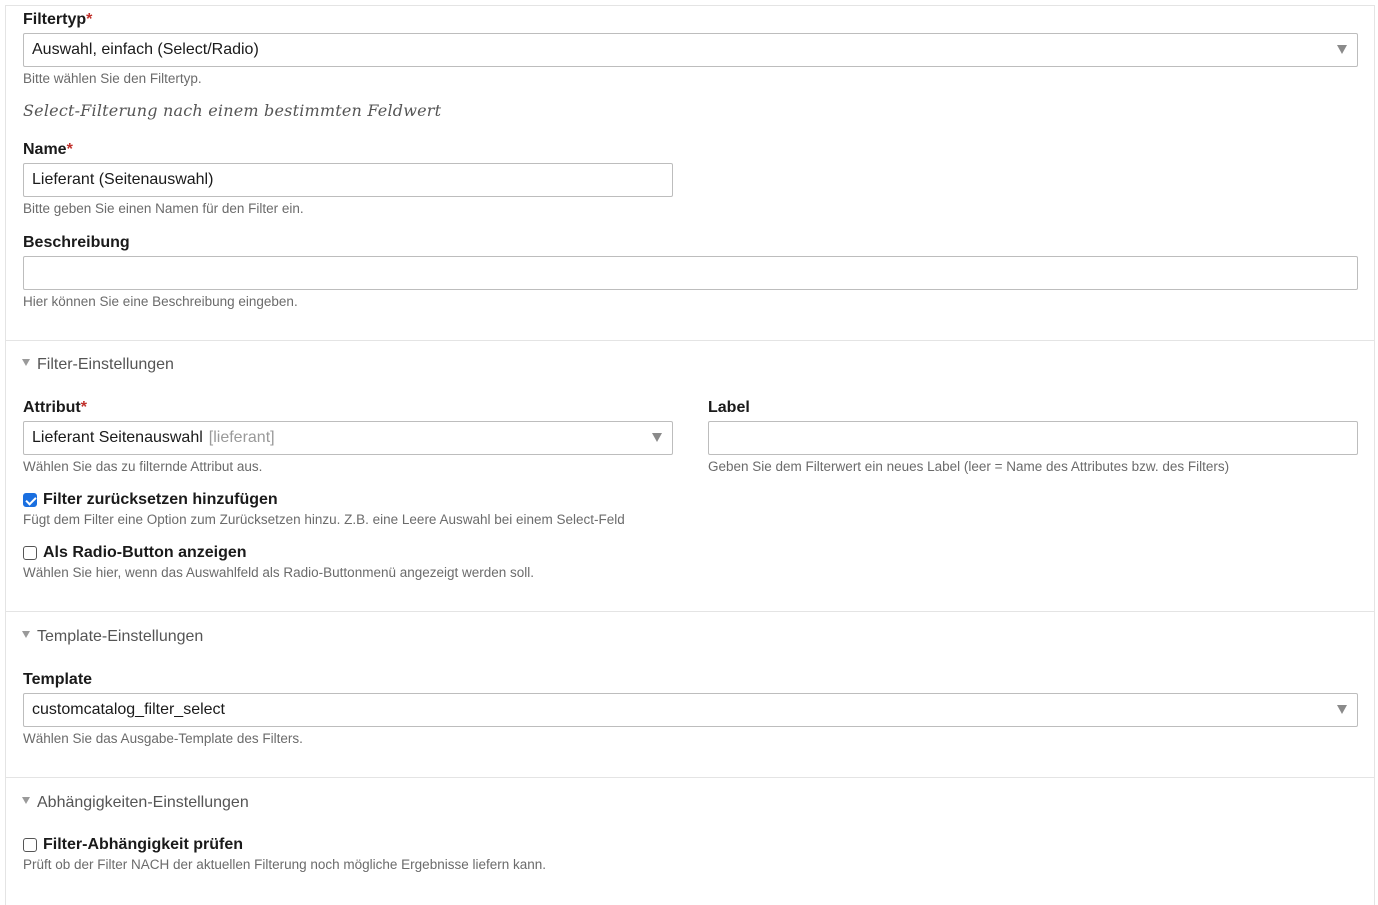  What do you see at coordinates (145, 553) in the screenshot?
I see `radio-button-checkbox-label: Als Radio-Button anzeigen` at bounding box center [145, 553].